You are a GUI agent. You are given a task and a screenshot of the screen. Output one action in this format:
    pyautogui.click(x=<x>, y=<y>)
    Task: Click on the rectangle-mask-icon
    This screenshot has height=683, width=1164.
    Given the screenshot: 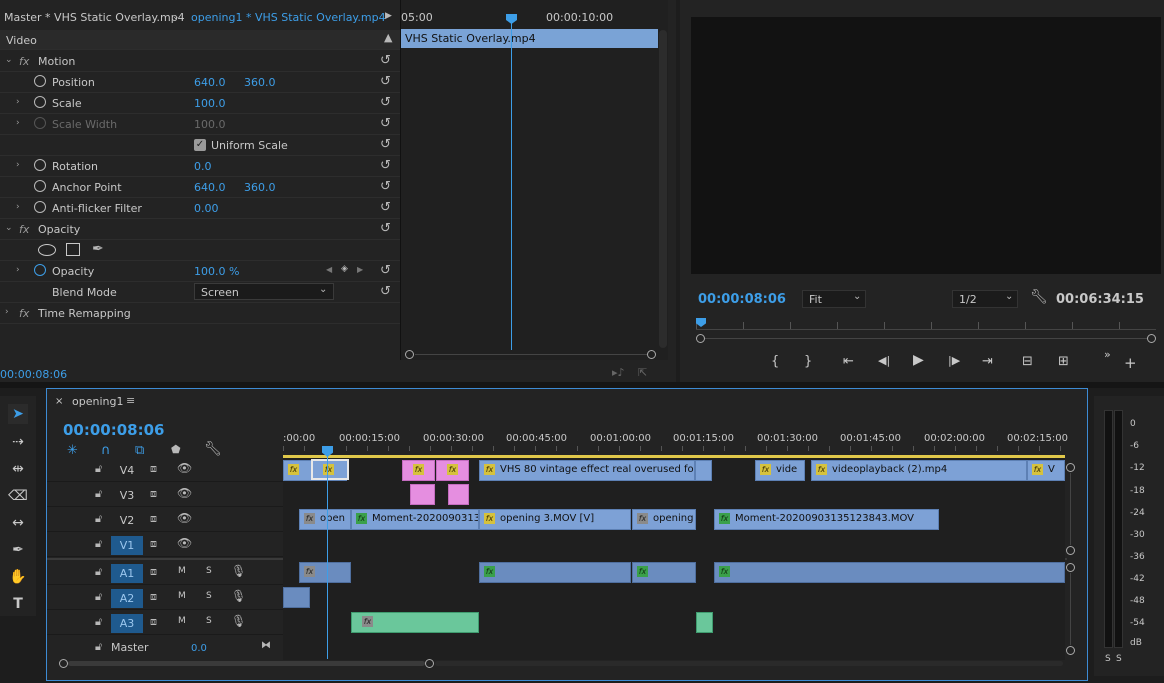 What is the action you would take?
    pyautogui.click(x=73, y=249)
    